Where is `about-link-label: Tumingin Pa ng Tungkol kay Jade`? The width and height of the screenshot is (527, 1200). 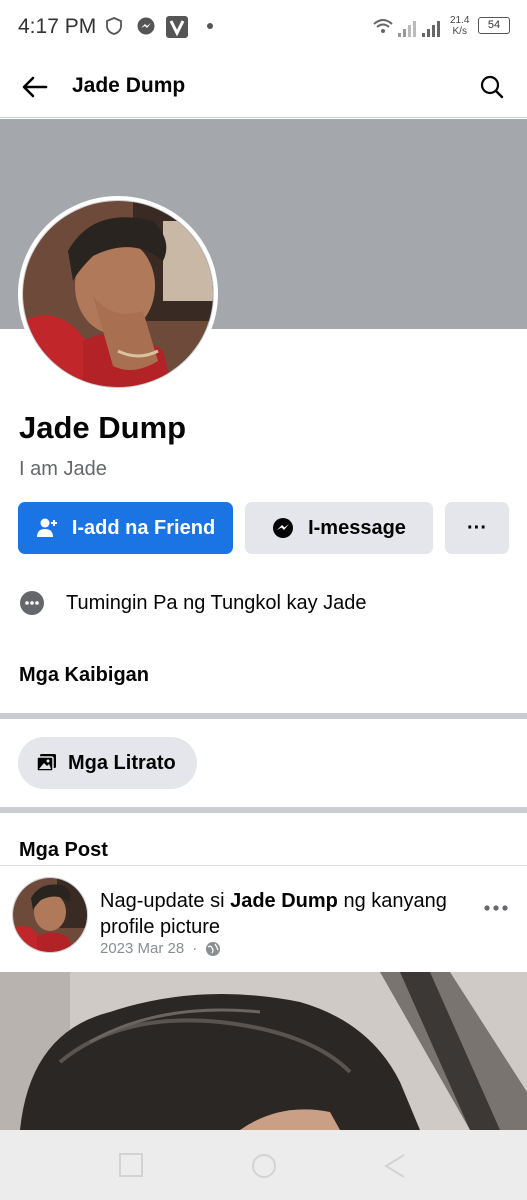
about-link-label: Tumingin Pa ng Tungkol kay Jade is located at coordinates (216, 602).